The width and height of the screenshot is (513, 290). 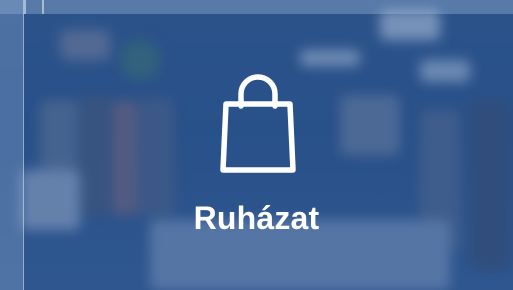 I want to click on category-label: Ruházat, so click(x=256, y=218).